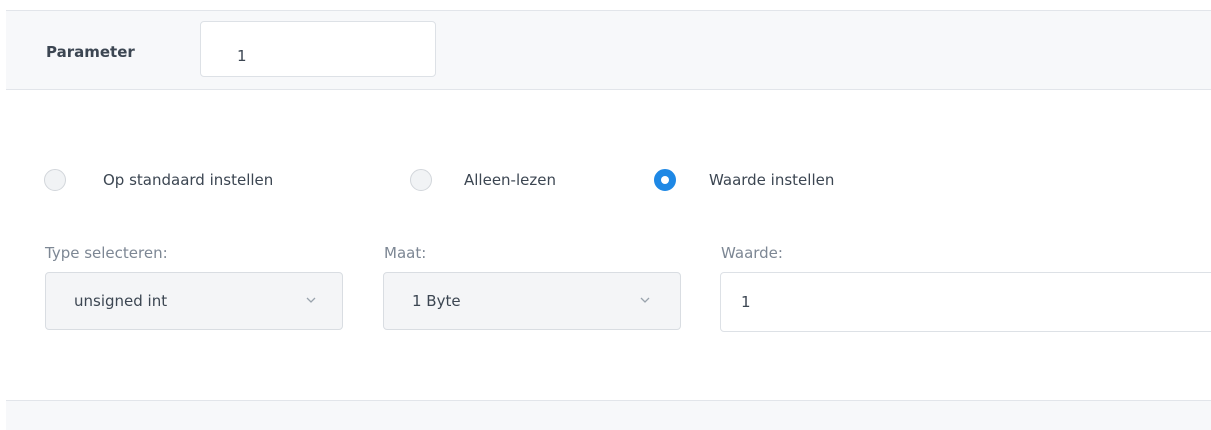 Image resolution: width=1211 pixels, height=430 pixels. I want to click on radio-checked-icon, so click(665, 180).